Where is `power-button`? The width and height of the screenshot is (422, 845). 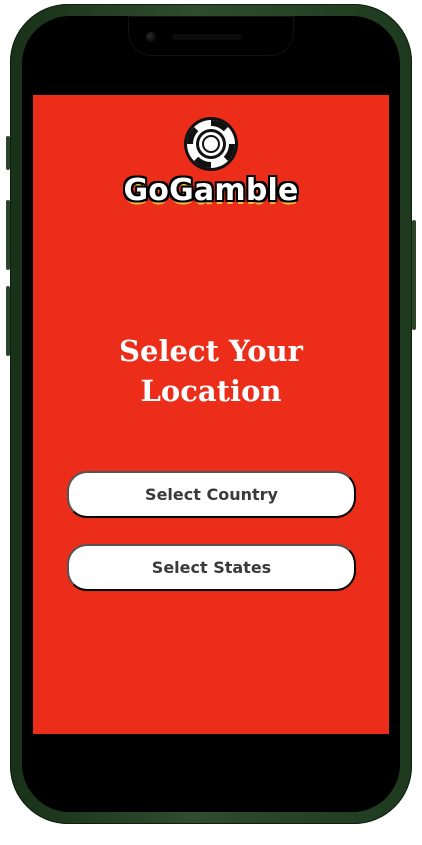 power-button is located at coordinates (414, 275).